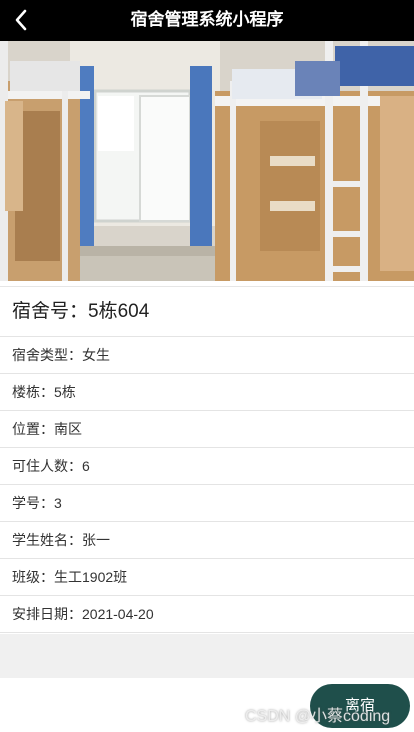  Describe the element at coordinates (207, 392) in the screenshot. I see `building-row: 楼栋：5栋` at that location.